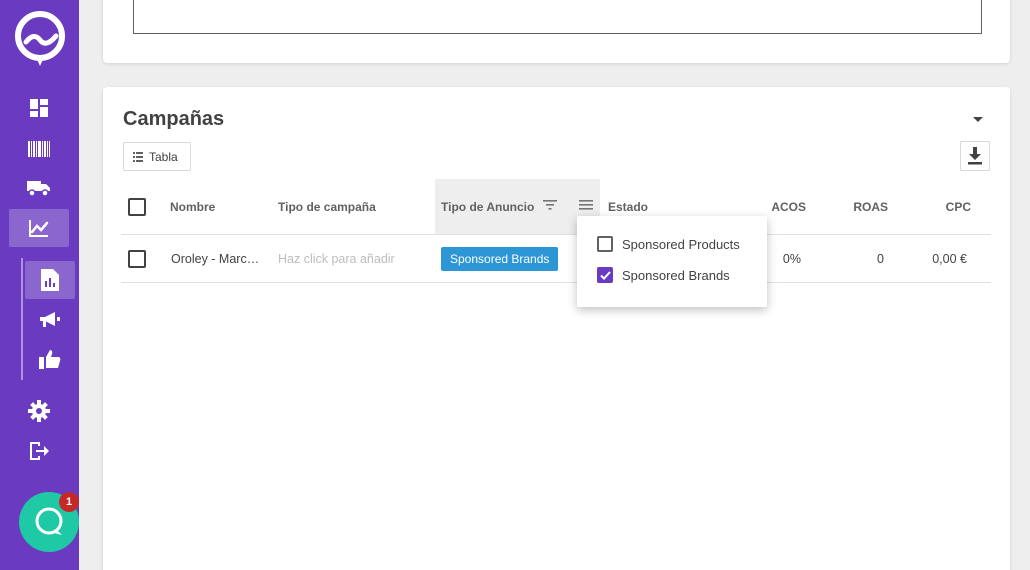  What do you see at coordinates (174, 119) in the screenshot?
I see `page-title: Campañas` at bounding box center [174, 119].